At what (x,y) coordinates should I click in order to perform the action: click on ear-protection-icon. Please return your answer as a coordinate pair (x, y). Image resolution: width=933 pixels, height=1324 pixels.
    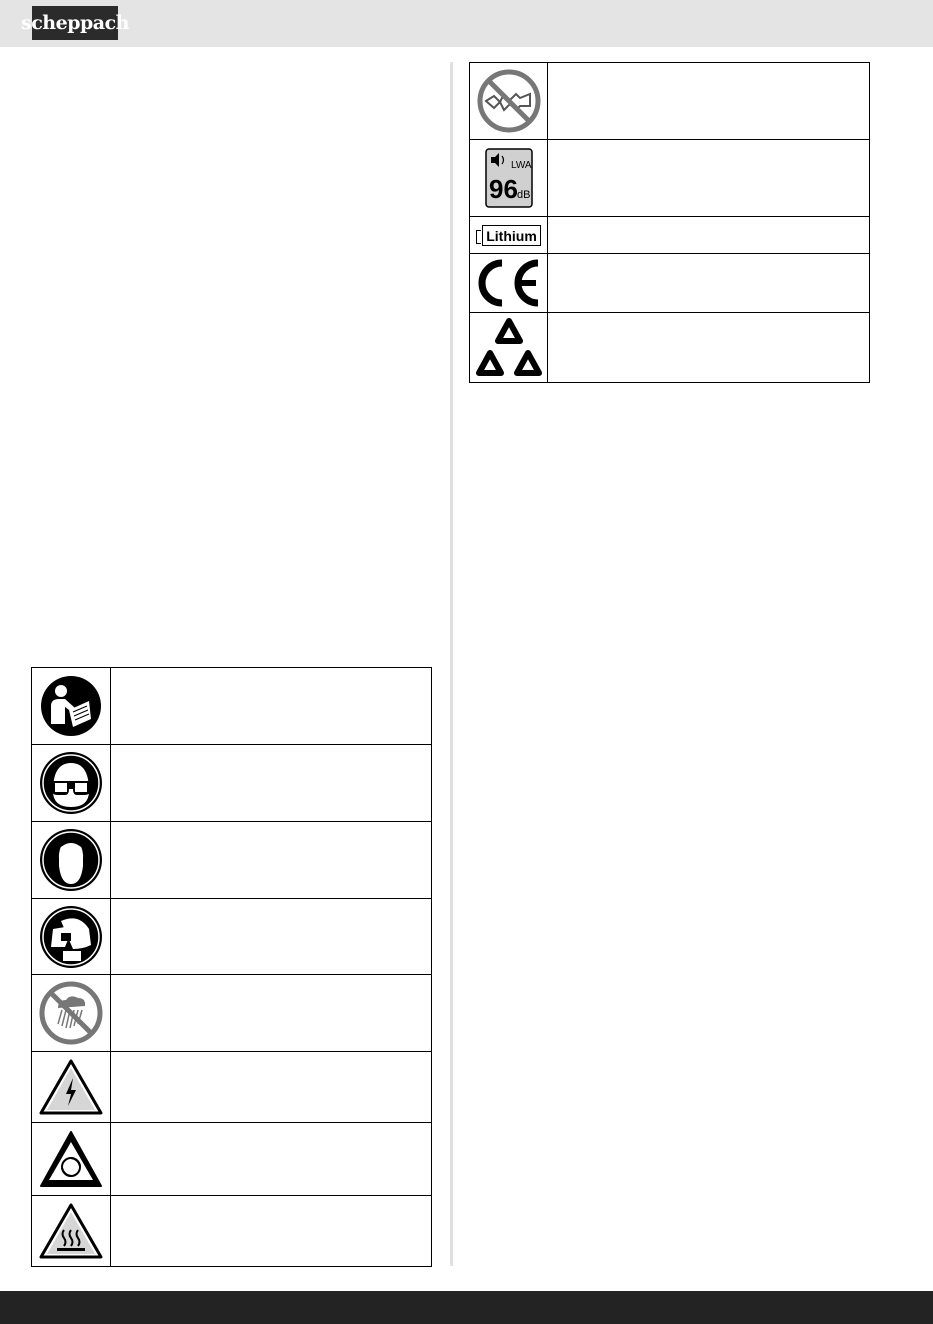
    Looking at the image, I should click on (71, 860).